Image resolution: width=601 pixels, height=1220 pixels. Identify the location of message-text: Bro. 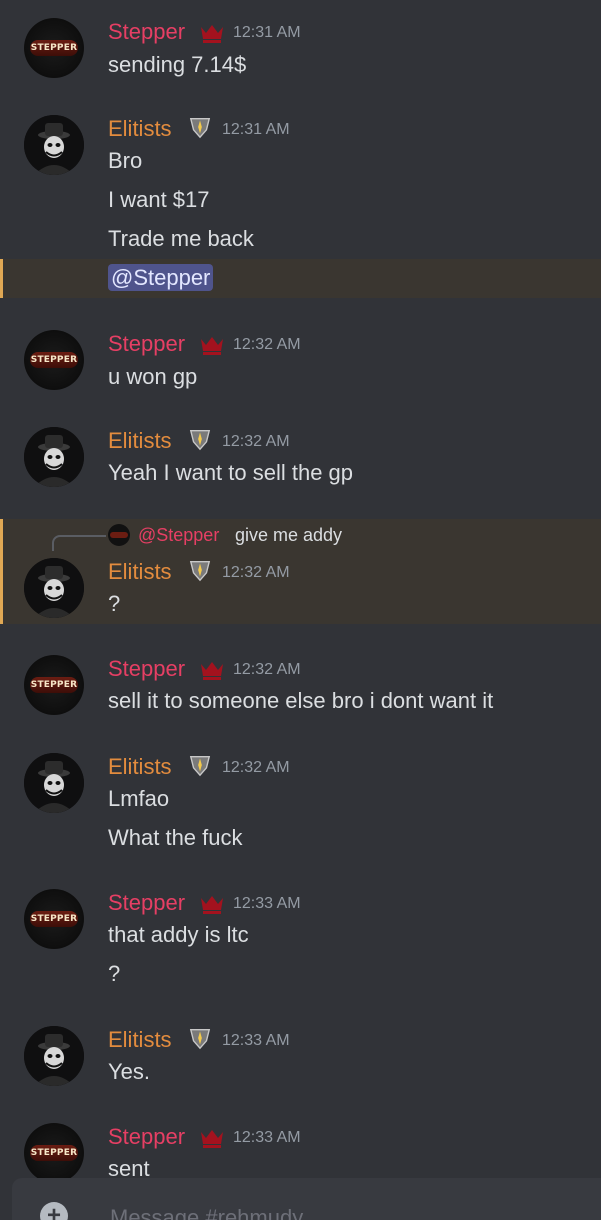
(125, 160).